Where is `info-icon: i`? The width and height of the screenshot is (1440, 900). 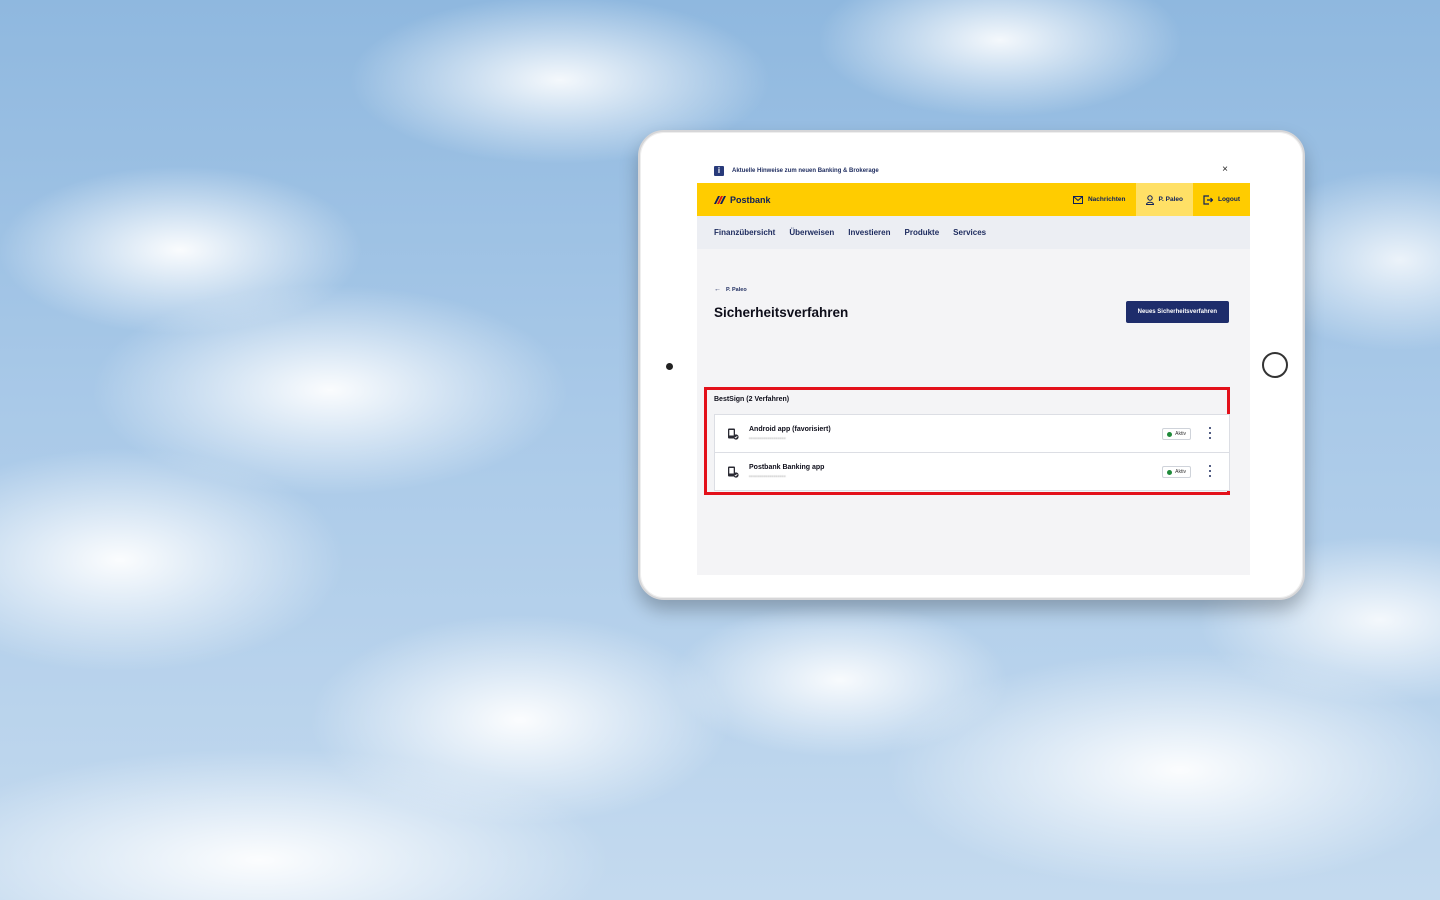 info-icon: i is located at coordinates (719, 170).